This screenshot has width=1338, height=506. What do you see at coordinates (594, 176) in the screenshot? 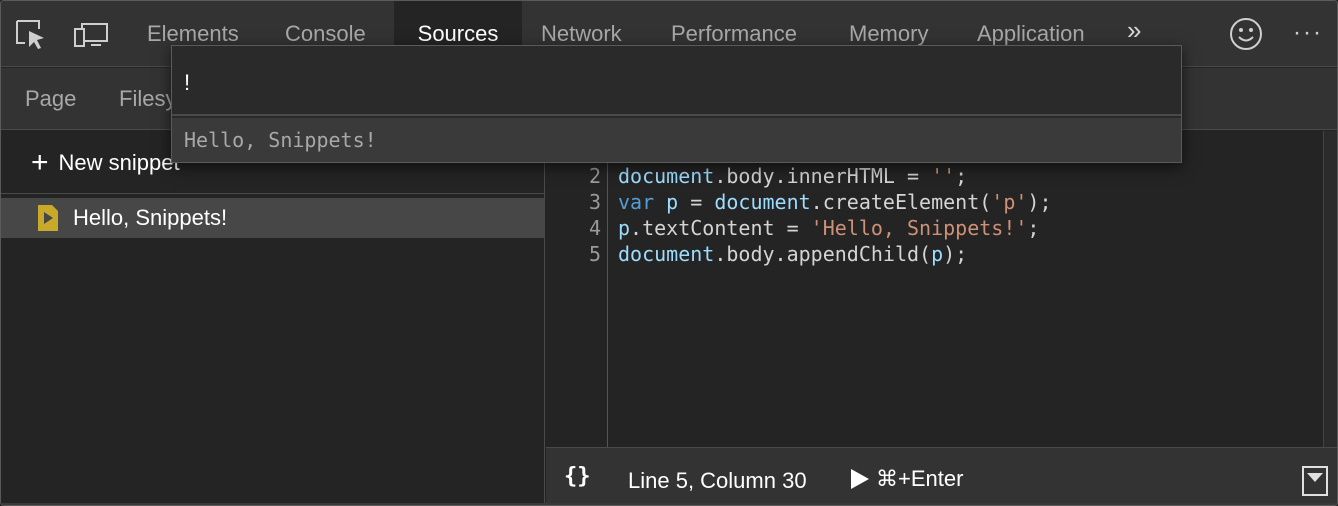
I see `line-number: 2` at bounding box center [594, 176].